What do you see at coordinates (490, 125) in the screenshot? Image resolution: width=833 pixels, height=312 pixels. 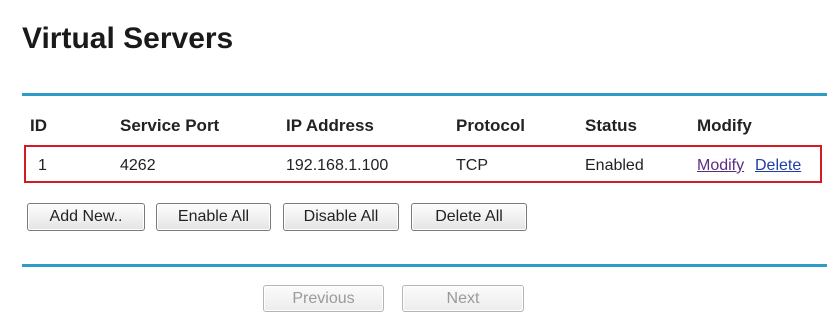 I see `column-header-protocol: Protocol` at bounding box center [490, 125].